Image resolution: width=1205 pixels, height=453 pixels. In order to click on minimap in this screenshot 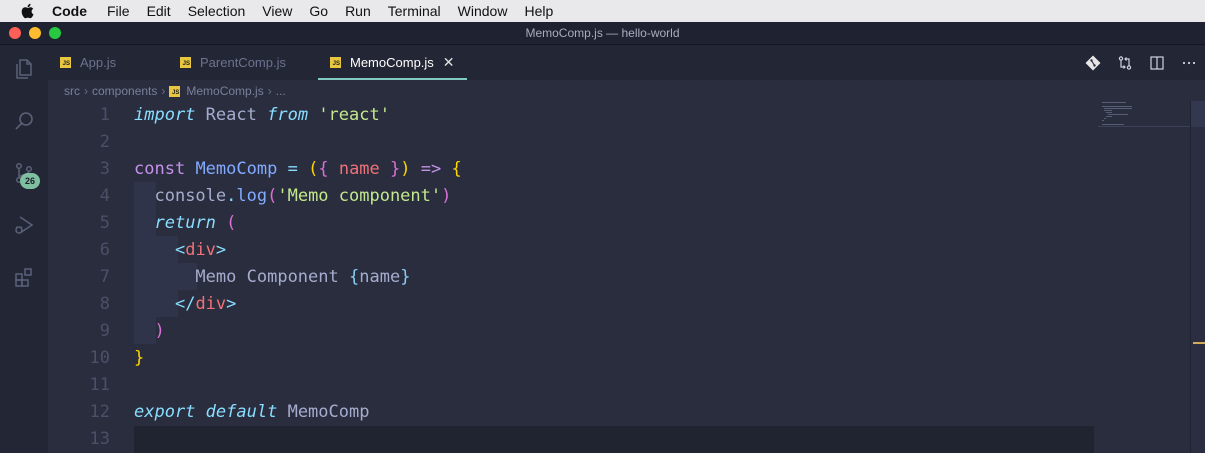, I will do `click(1144, 116)`.